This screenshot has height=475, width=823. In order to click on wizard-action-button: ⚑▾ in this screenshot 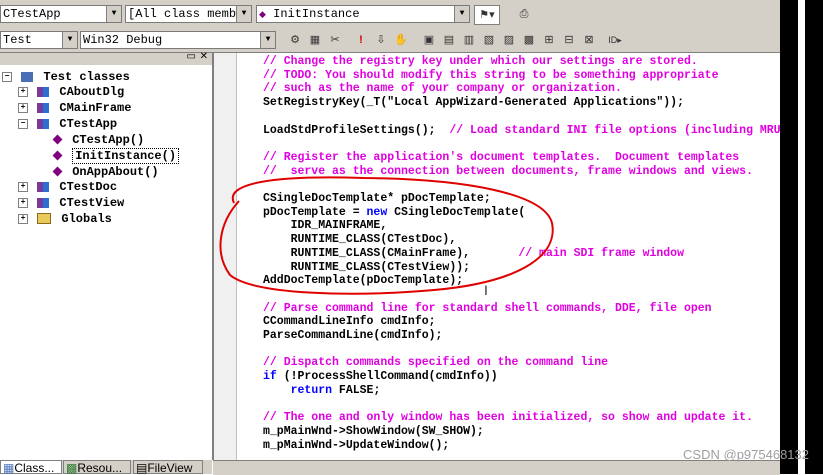, I will do `click(487, 15)`.